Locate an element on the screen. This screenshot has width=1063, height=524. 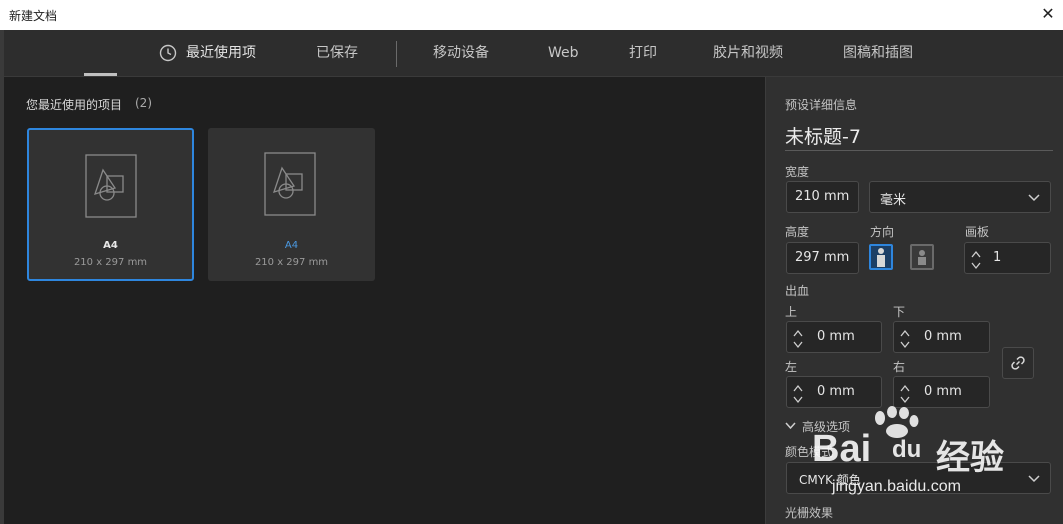
bleed-top-stepper: 0 mm is located at coordinates (834, 337).